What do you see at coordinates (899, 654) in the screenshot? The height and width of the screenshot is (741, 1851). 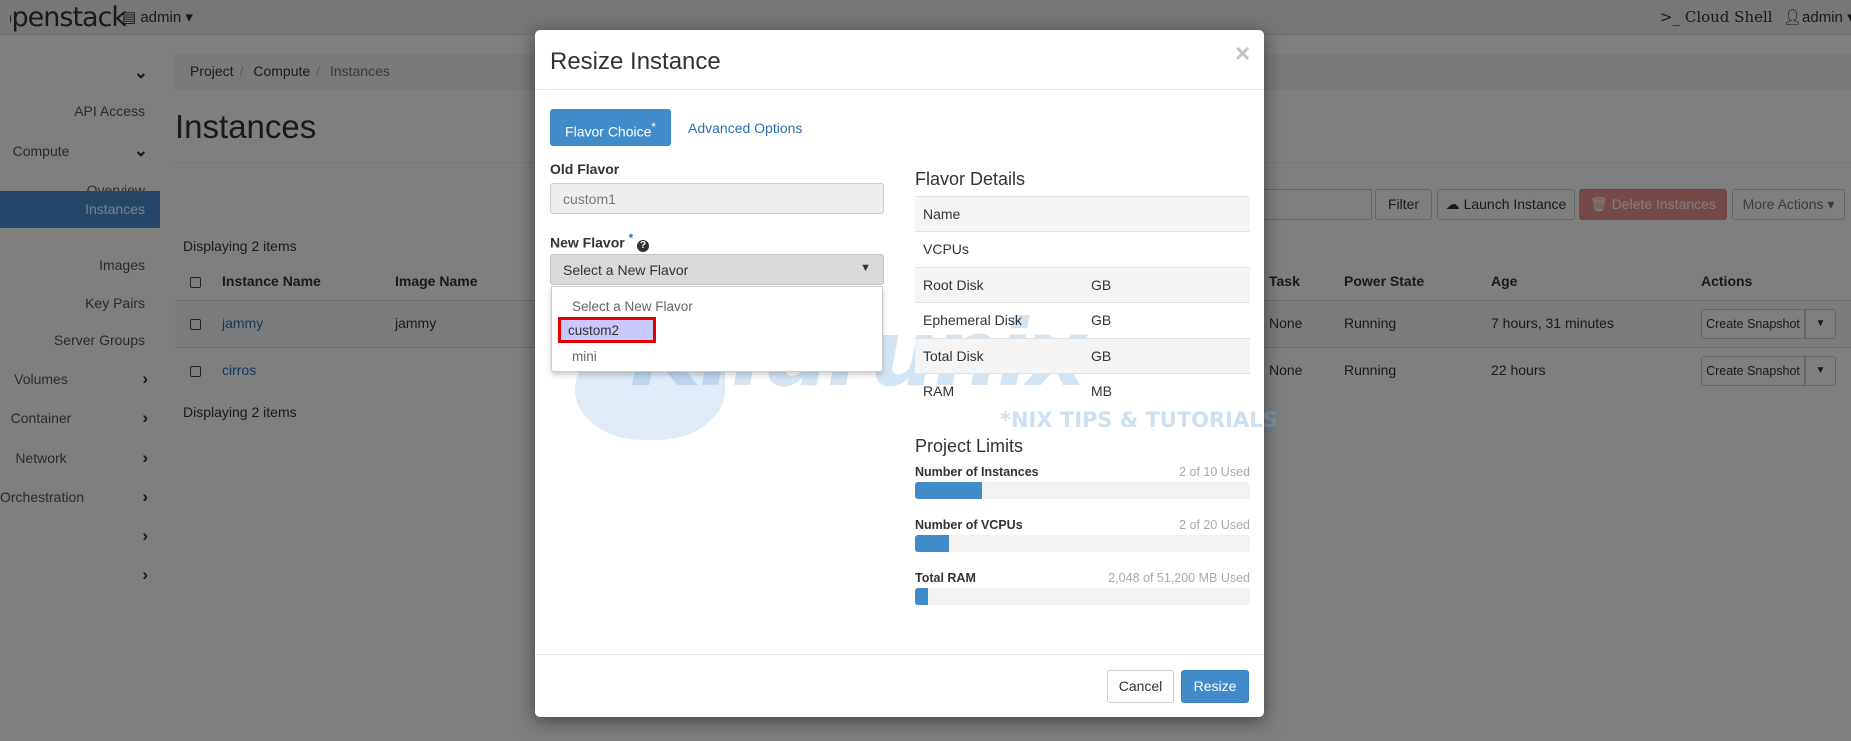 I see `footer-divider` at bounding box center [899, 654].